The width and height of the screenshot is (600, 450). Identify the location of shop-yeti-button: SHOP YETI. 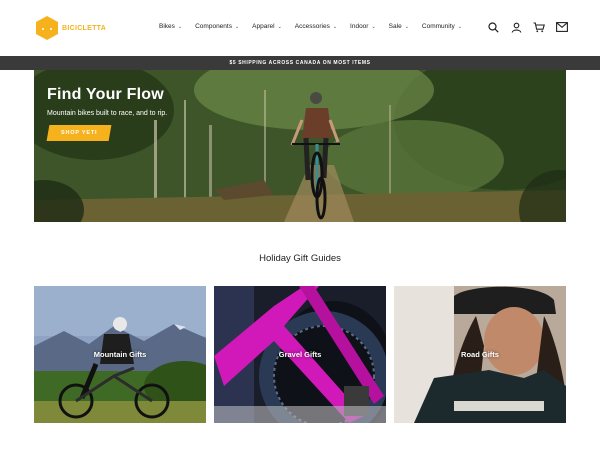
(79, 133).